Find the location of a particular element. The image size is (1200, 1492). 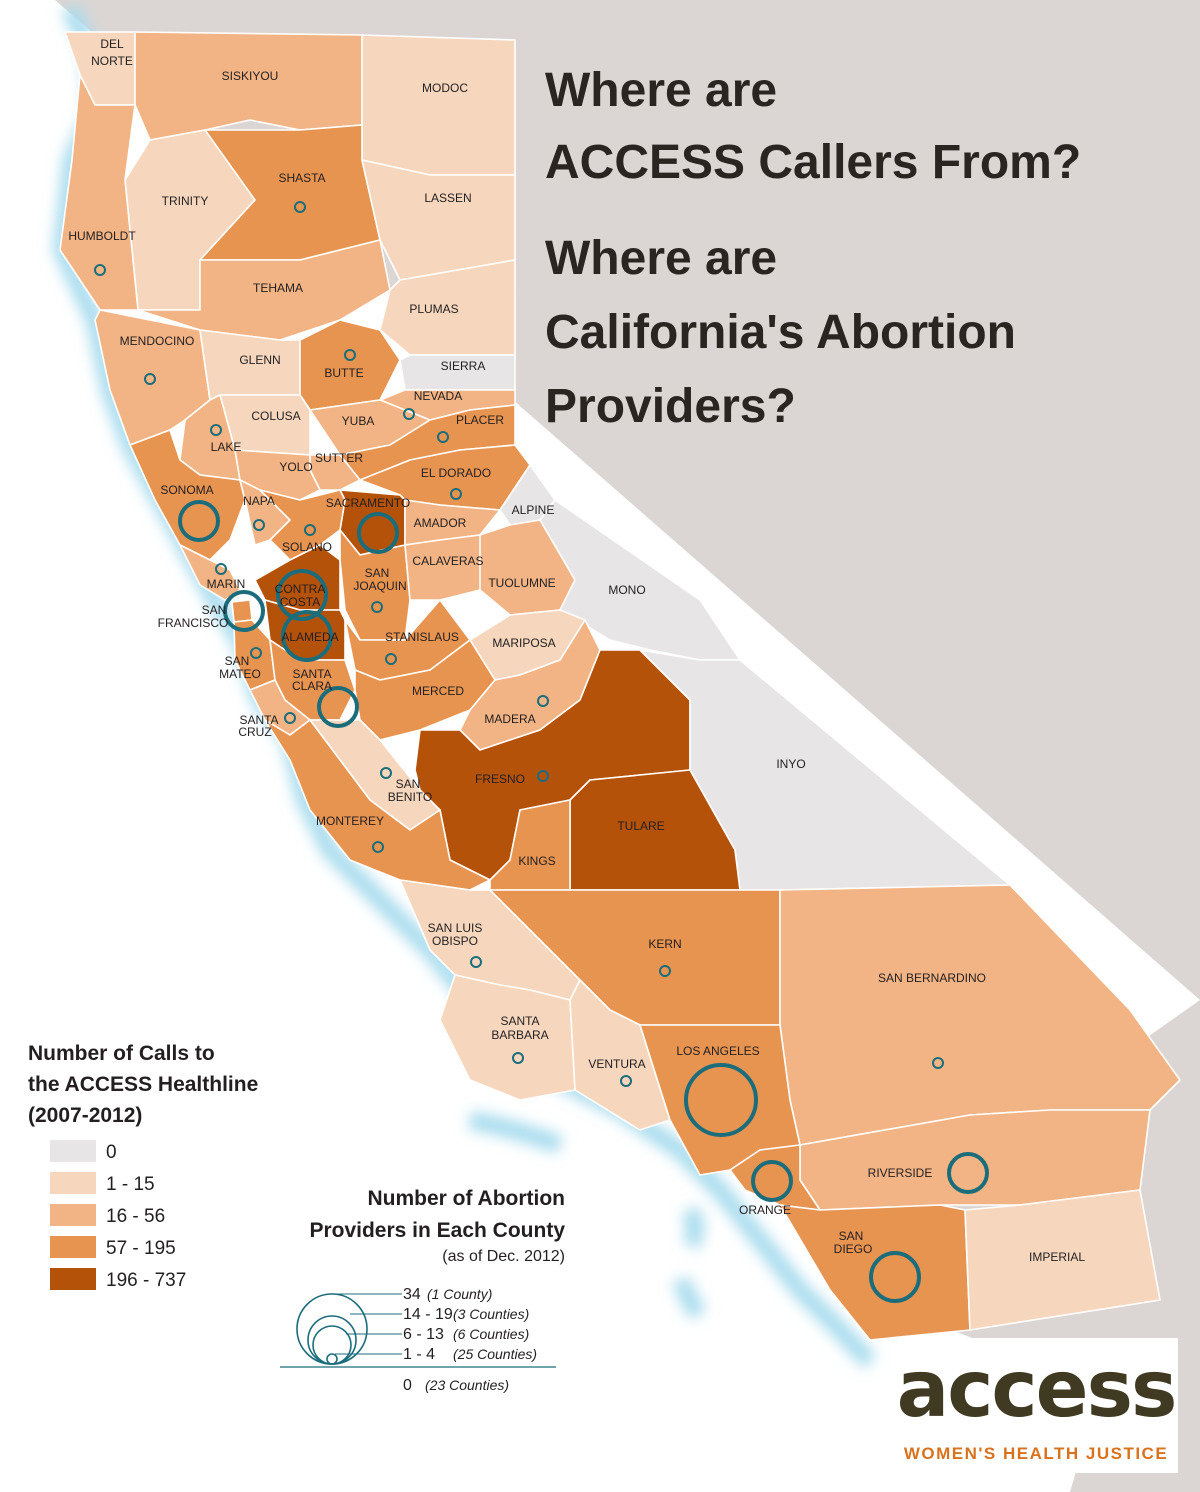

county-label-tuolumne: TUOLUMNE is located at coordinates (521, 583).